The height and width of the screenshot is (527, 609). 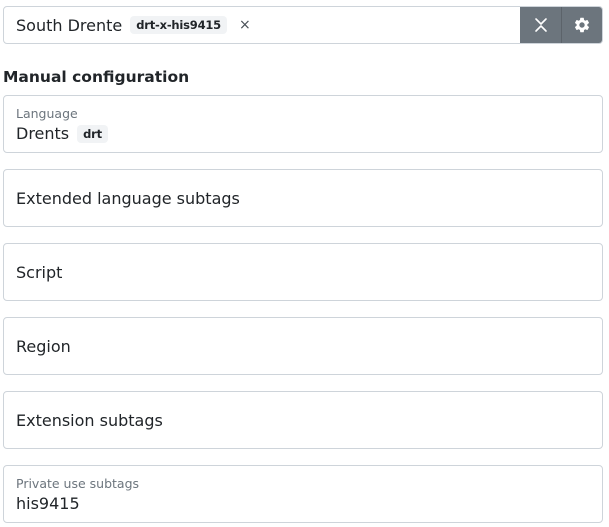 I want to click on region-field: Region, so click(x=303, y=346).